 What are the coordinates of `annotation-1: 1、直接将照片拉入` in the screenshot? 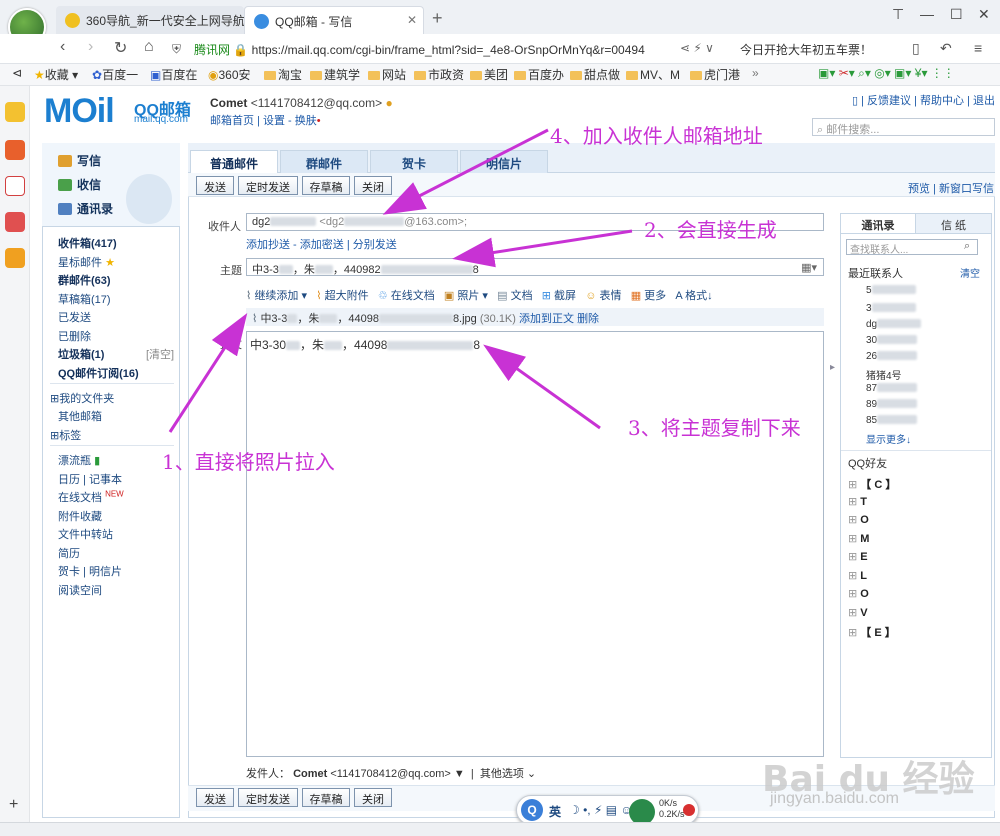 It's located at (248, 462).